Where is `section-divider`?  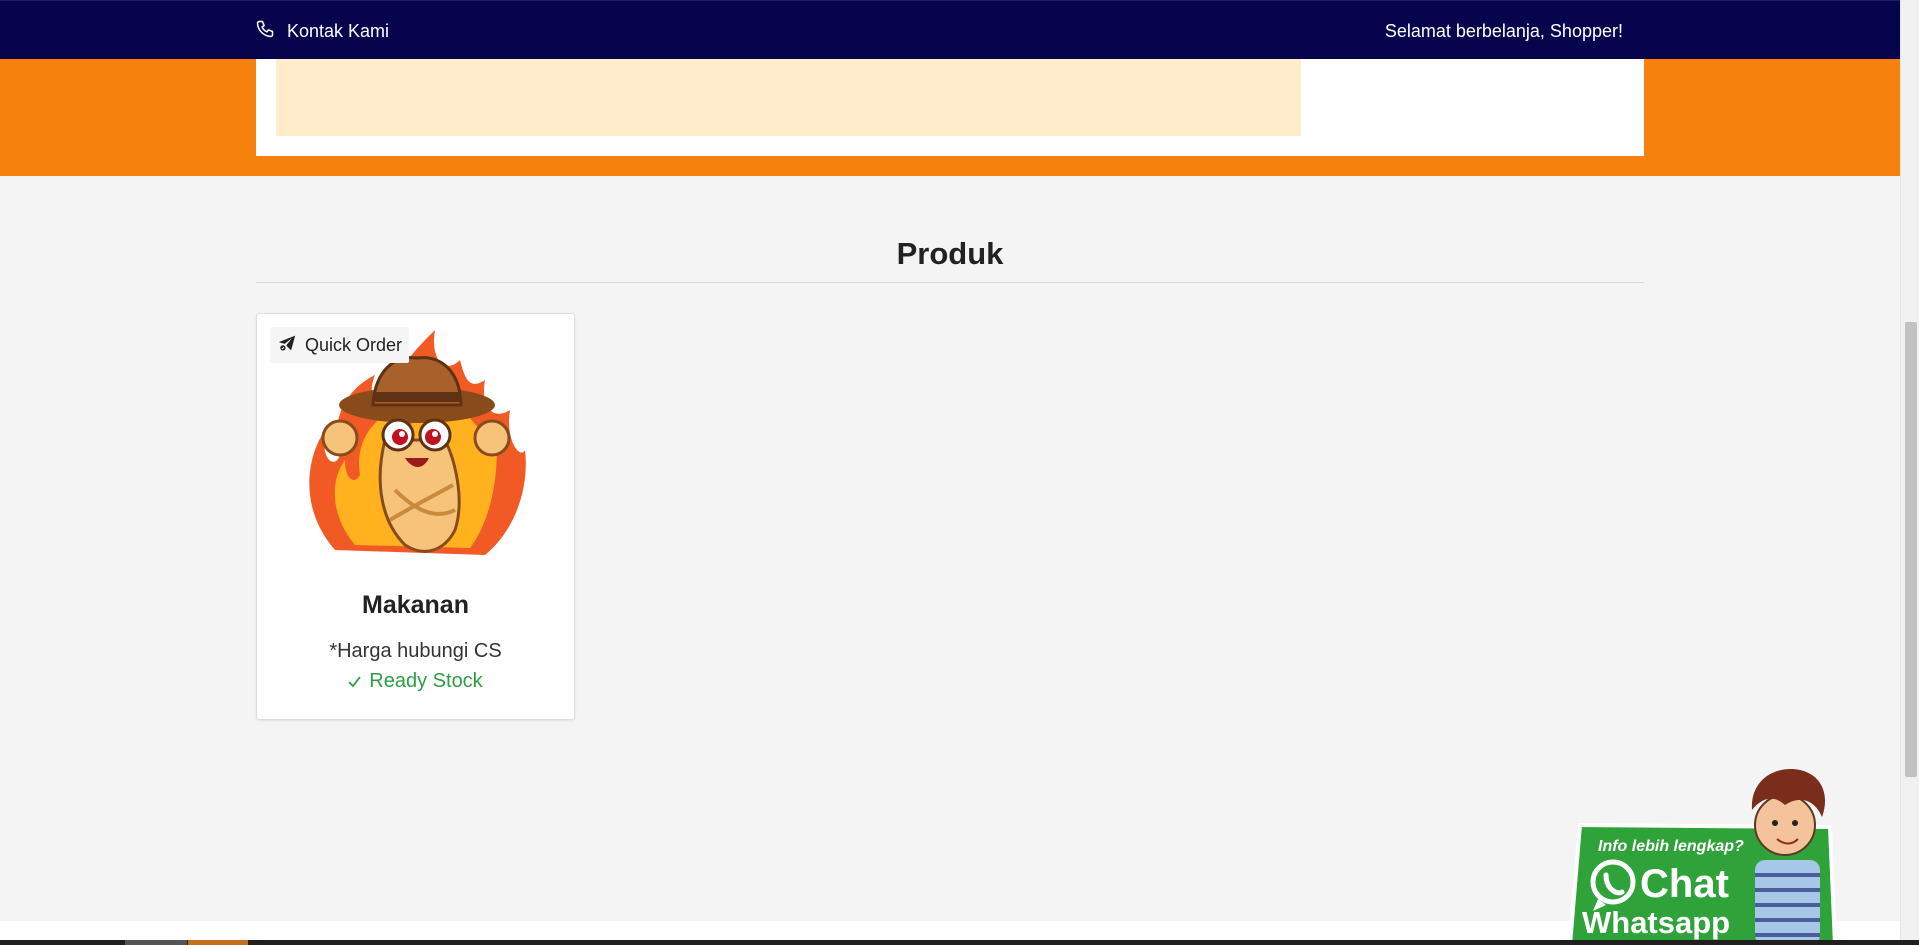
section-divider is located at coordinates (950, 282).